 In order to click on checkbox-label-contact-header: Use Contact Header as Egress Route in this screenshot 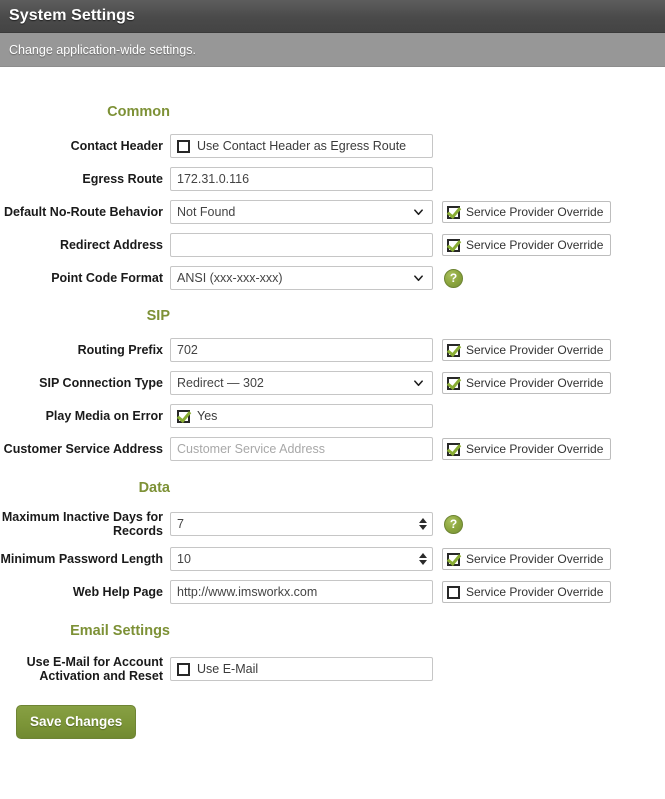, I will do `click(302, 146)`.